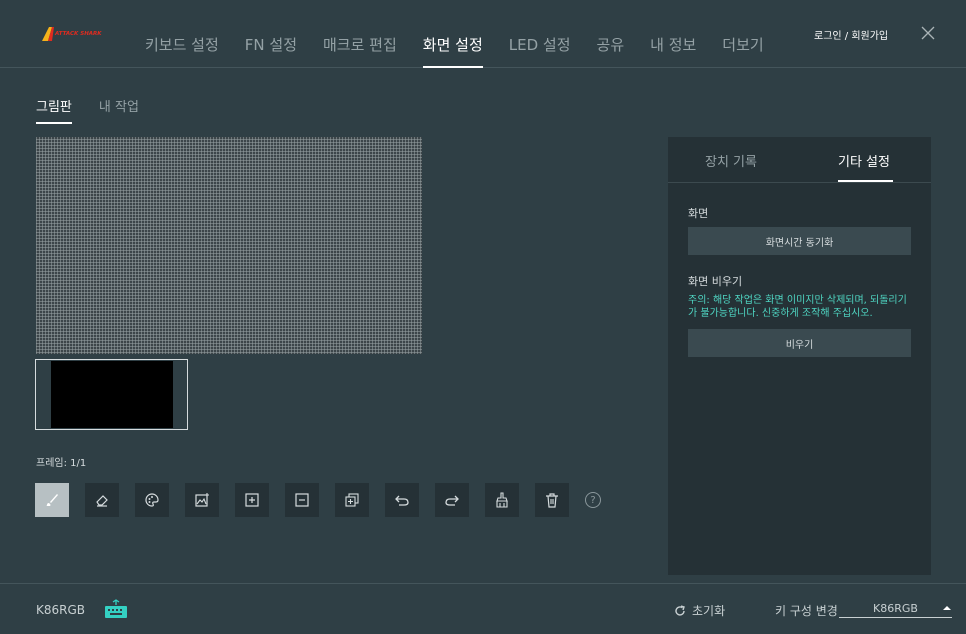 The height and width of the screenshot is (634, 966). Describe the element at coordinates (611, 51) in the screenshot. I see `nav-share: 공유` at that location.